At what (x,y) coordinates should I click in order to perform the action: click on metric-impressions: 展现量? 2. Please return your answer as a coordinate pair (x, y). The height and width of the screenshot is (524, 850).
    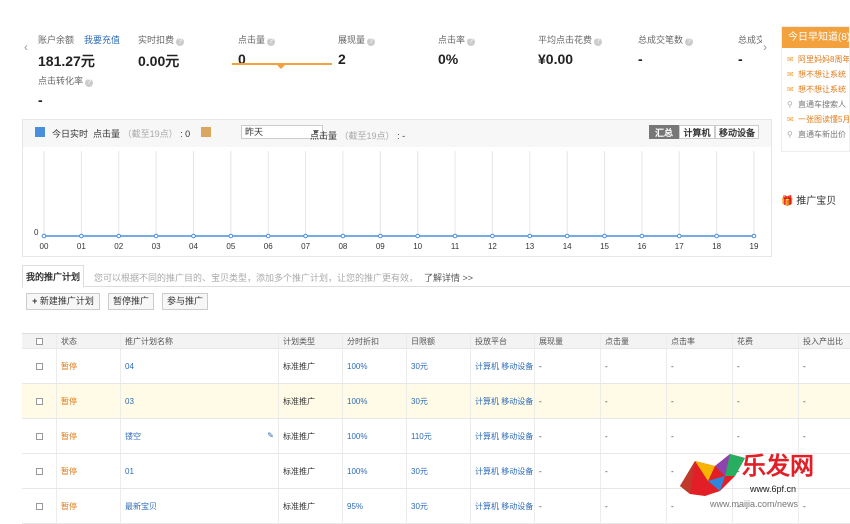
    Looking at the image, I should click on (357, 50).